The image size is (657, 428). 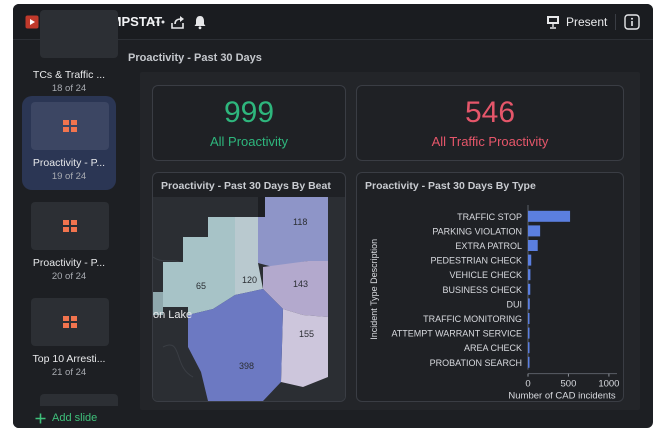 I want to click on category-label: DUI, so click(x=515, y=304).